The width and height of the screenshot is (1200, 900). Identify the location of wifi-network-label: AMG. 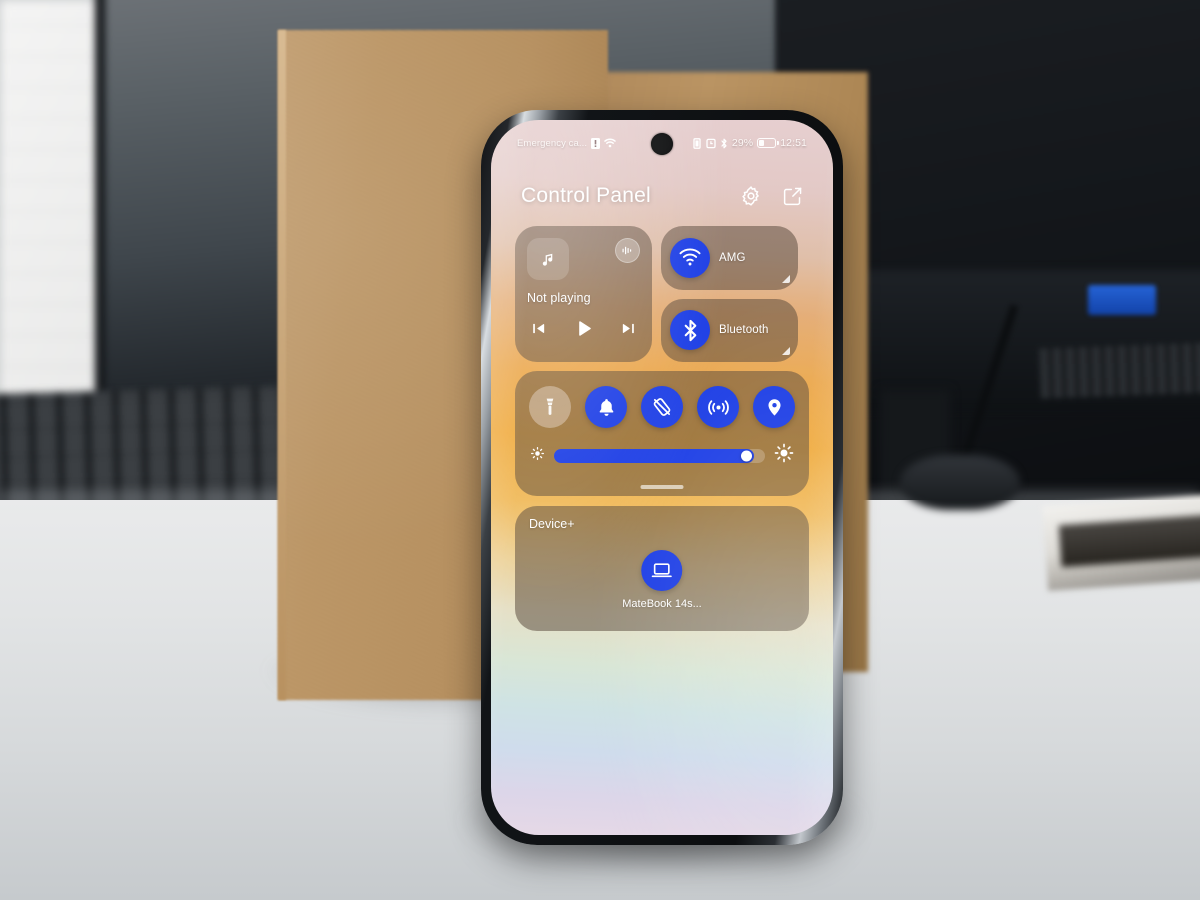
(732, 257).